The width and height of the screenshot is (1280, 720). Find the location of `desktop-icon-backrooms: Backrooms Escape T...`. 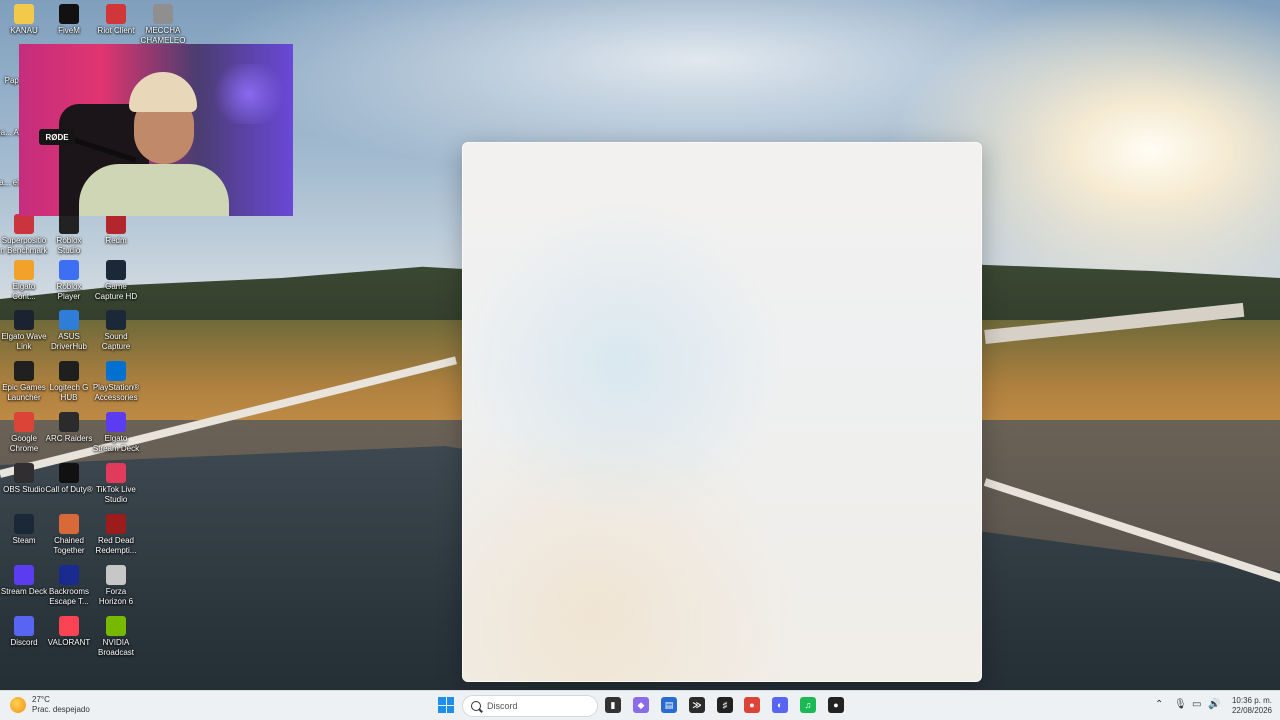

desktop-icon-backrooms: Backrooms Escape T... is located at coordinates (69, 586).